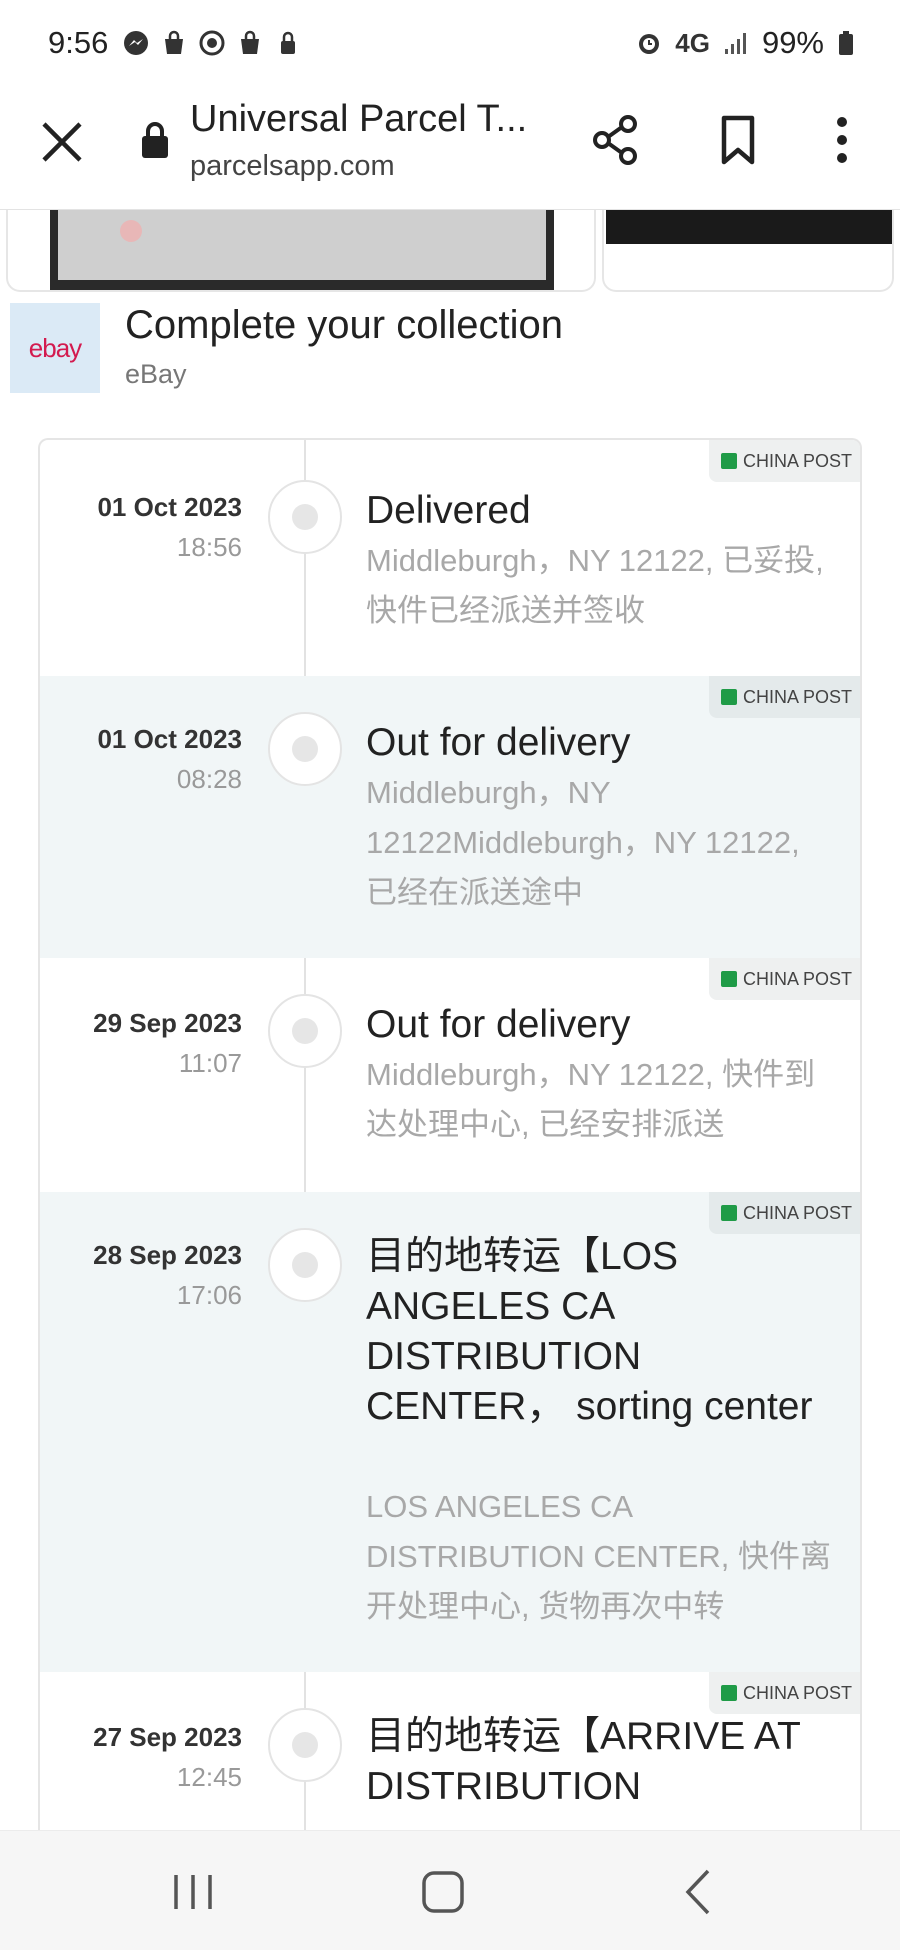  What do you see at coordinates (450, 349) in the screenshot?
I see `ad-banner: ebay Complete your collection eBay` at bounding box center [450, 349].